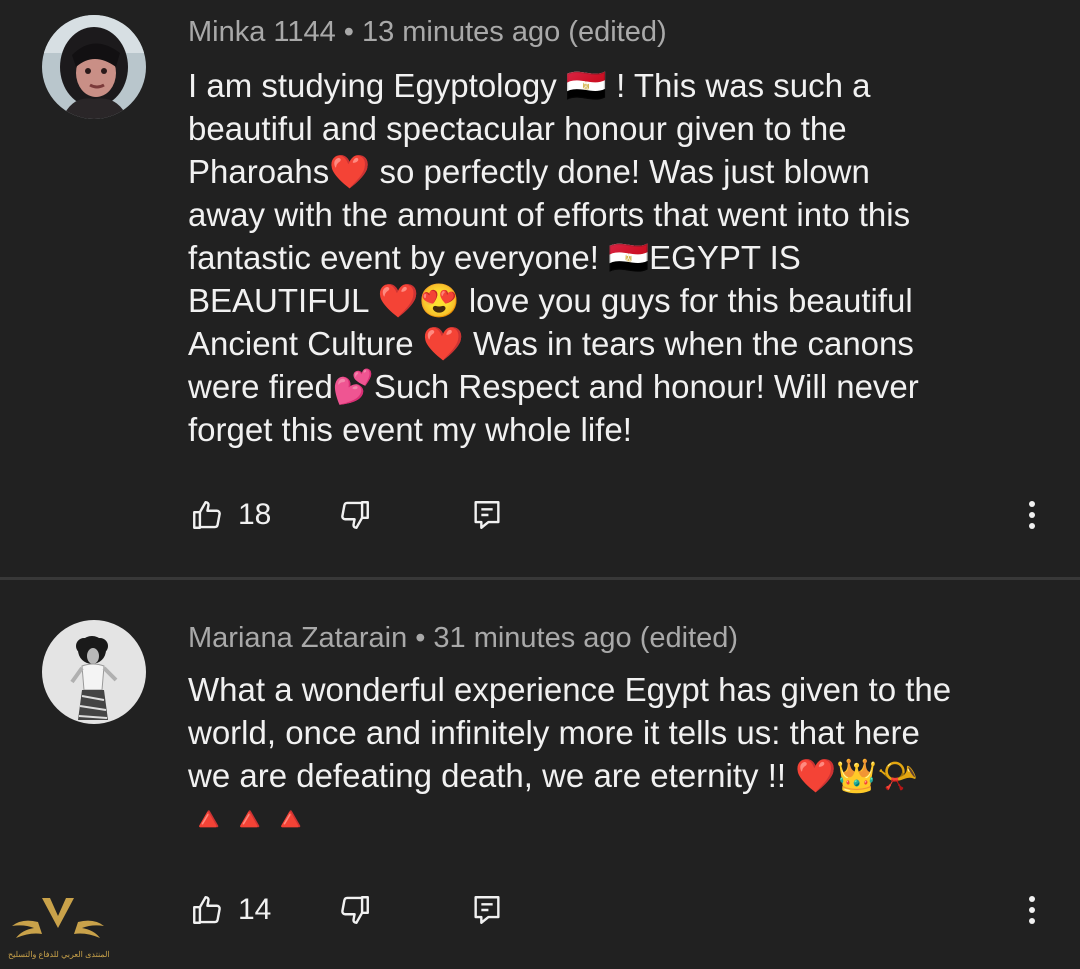 This screenshot has height=969, width=1080. What do you see at coordinates (410, 429) in the screenshot?
I see `comment-line: forget this event my whole life!` at bounding box center [410, 429].